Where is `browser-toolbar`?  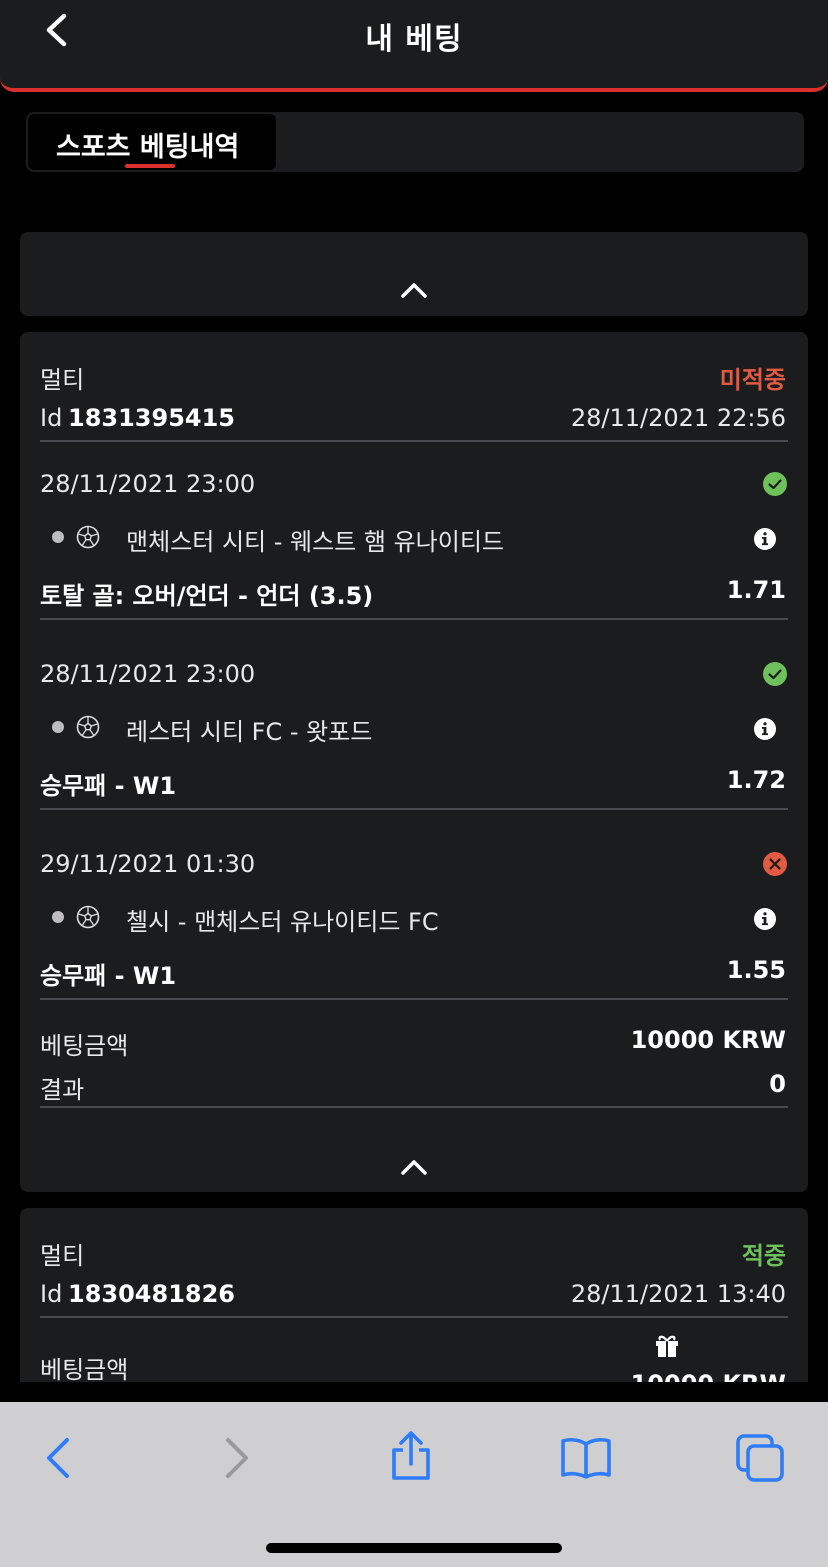 browser-toolbar is located at coordinates (414, 1484).